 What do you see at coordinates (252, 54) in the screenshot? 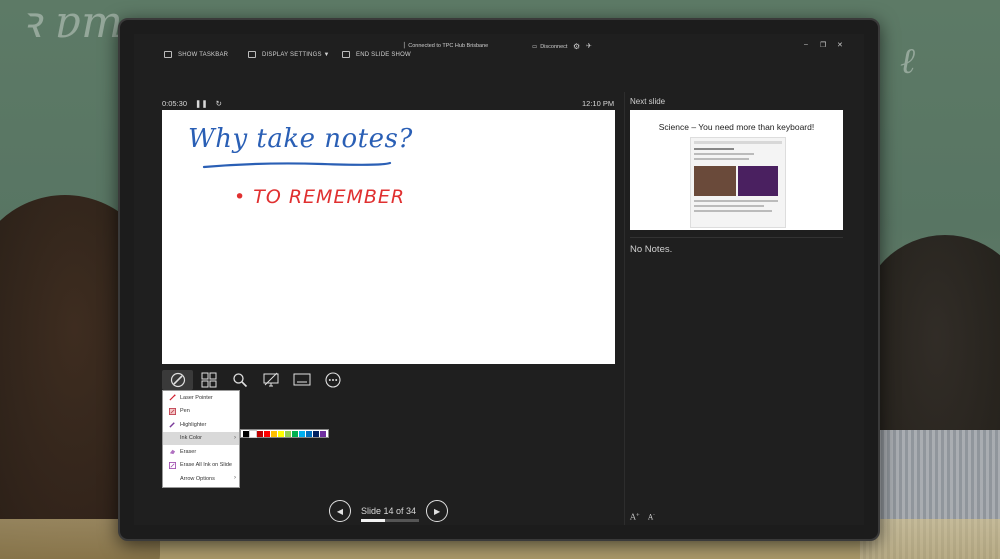
I see `display-icon` at bounding box center [252, 54].